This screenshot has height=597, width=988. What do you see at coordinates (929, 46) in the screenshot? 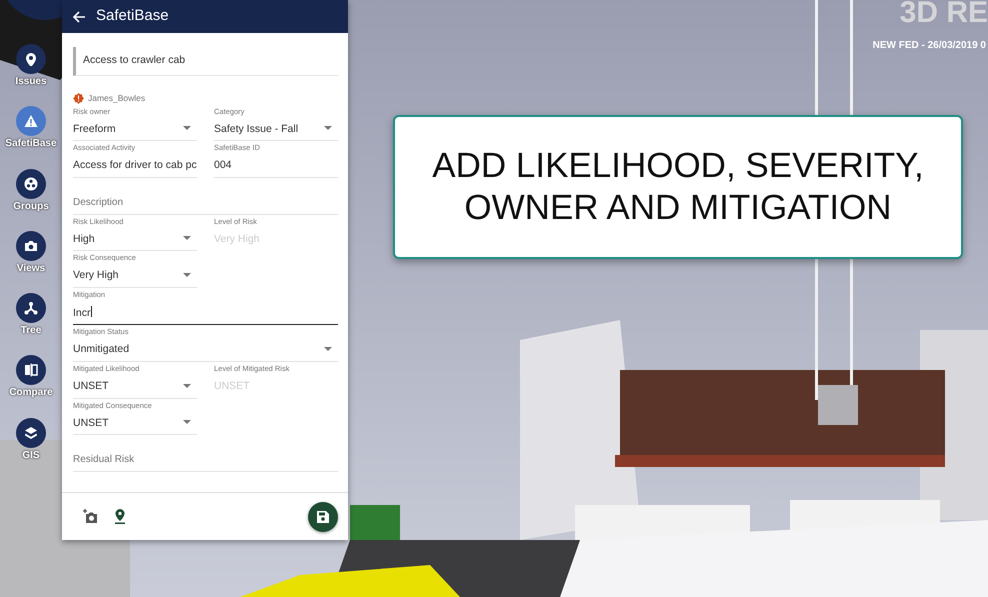
I see `revision-label: NEW FED - 26/03/2019 0` at bounding box center [929, 46].